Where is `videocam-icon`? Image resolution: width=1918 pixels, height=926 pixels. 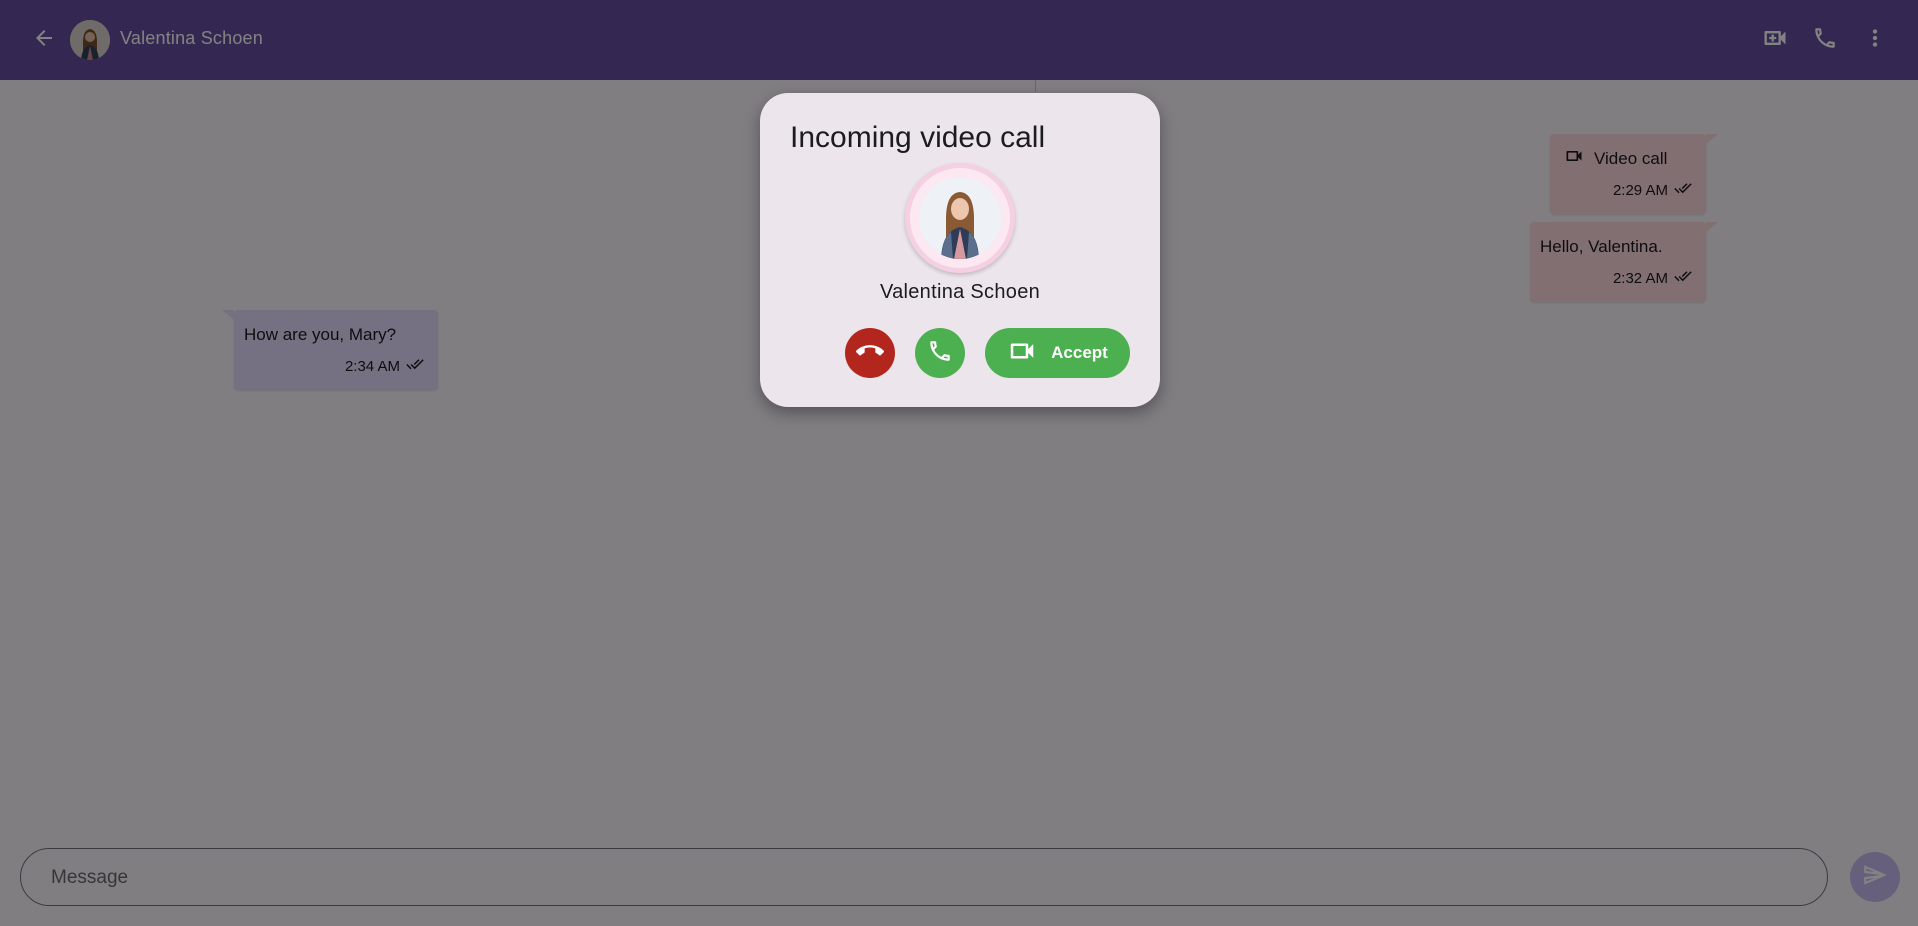 videocam-icon is located at coordinates (1022, 353).